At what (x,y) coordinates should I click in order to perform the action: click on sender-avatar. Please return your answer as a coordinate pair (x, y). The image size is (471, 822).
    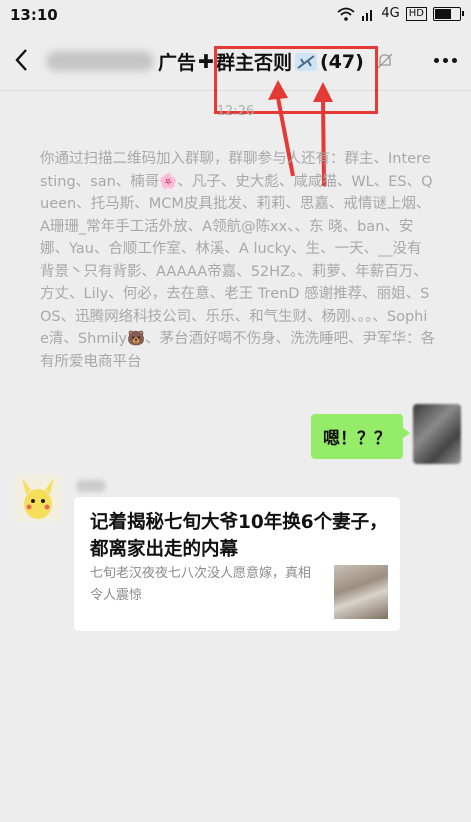
    Looking at the image, I should click on (38, 498).